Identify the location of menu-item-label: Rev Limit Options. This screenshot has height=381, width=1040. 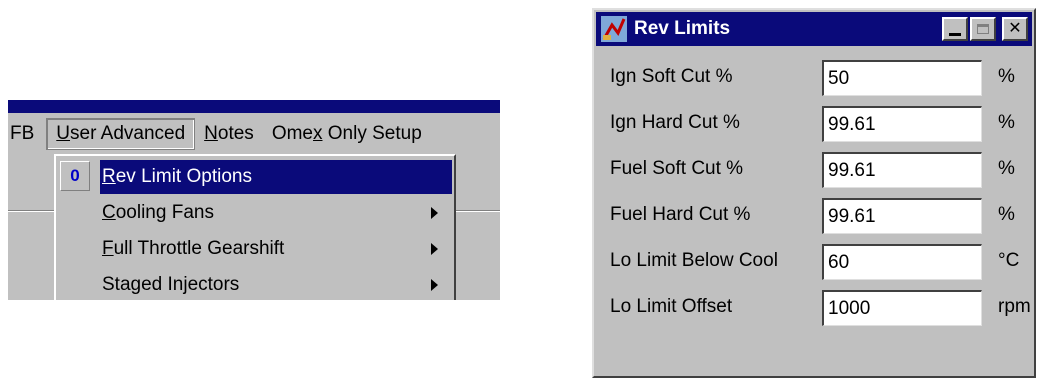
(177, 177).